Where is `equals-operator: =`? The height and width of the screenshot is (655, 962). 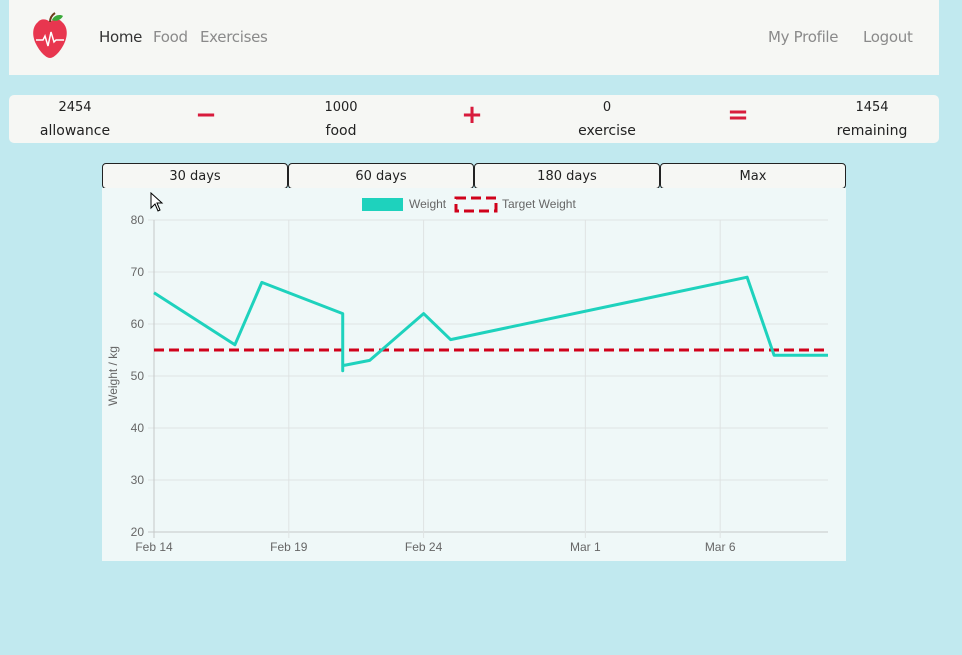
equals-operator: = is located at coordinates (738, 115).